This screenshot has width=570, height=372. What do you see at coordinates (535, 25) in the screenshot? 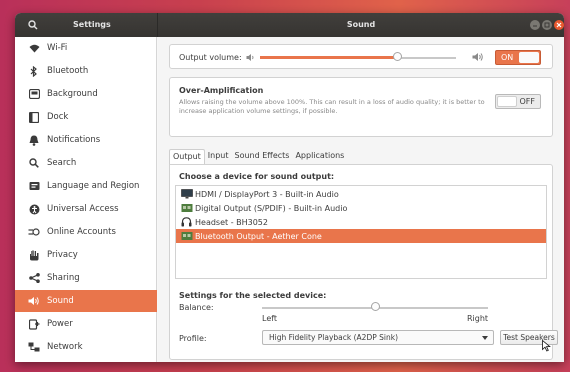
I see `minimize-icon` at bounding box center [535, 25].